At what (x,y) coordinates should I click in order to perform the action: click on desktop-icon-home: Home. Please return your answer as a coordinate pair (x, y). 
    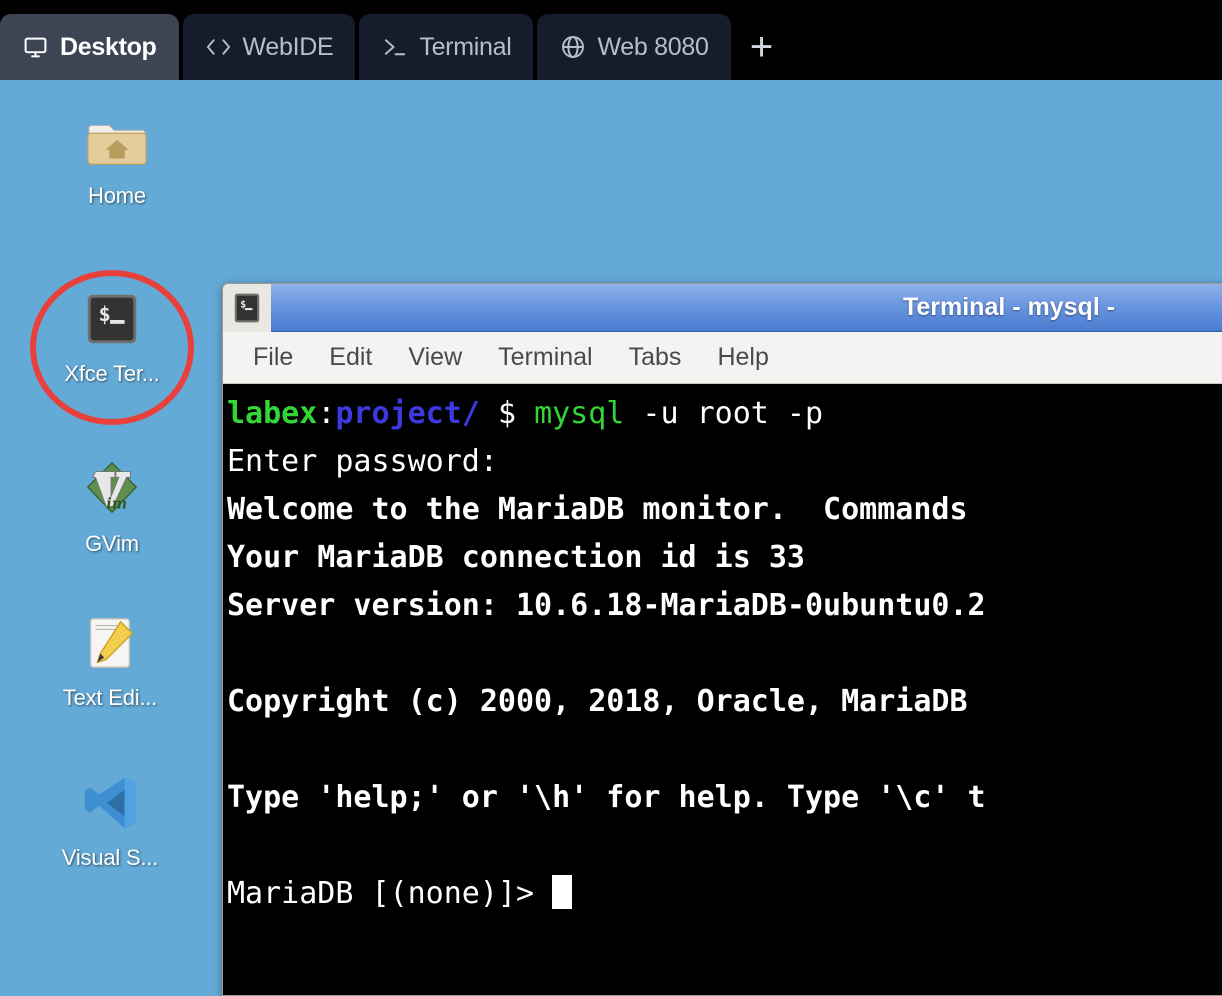
    Looking at the image, I should click on (117, 159).